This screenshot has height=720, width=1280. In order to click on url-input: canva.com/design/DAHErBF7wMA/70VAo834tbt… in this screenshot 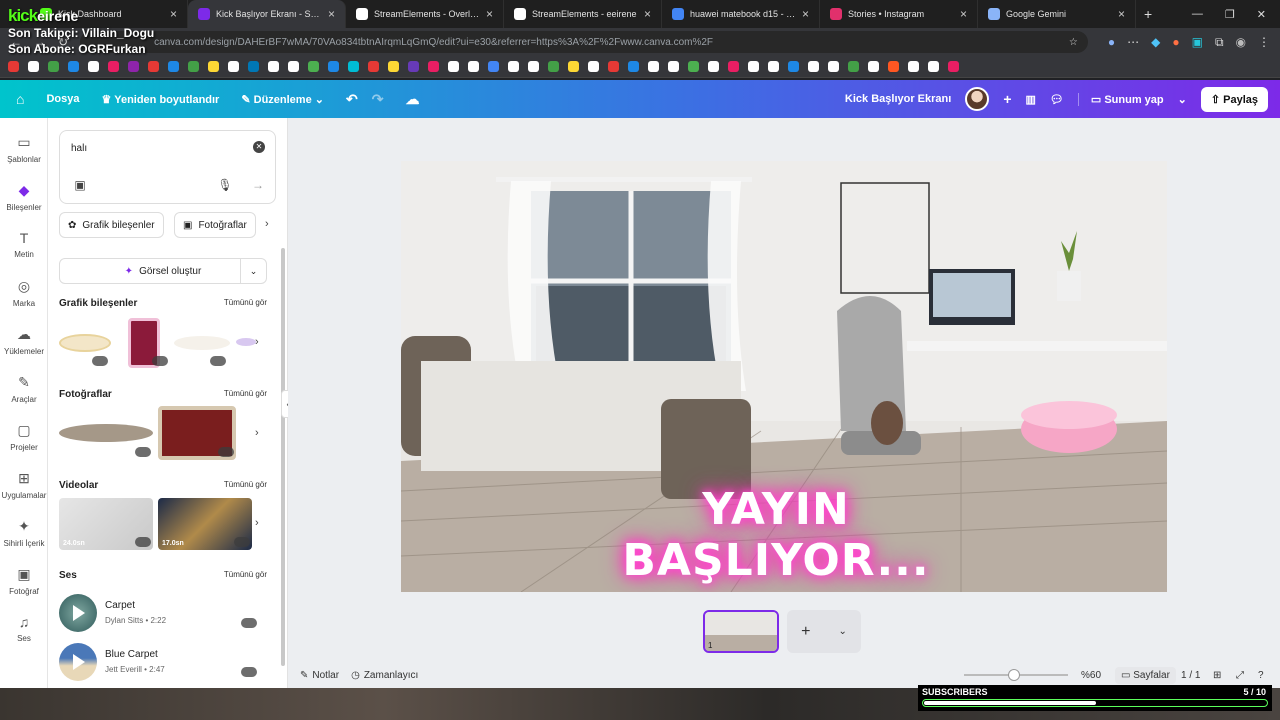, I will do `click(584, 42)`.